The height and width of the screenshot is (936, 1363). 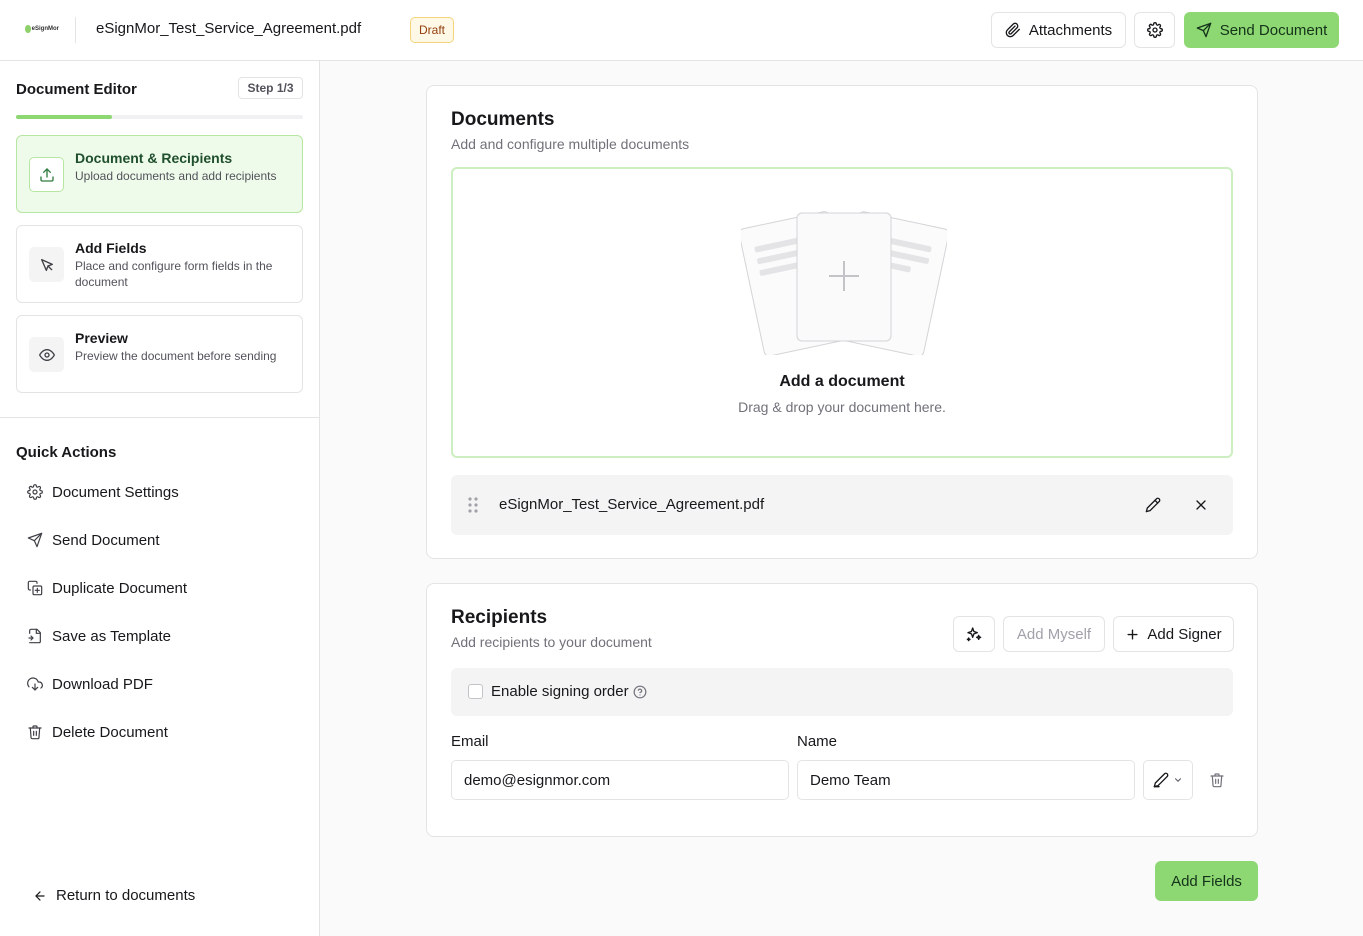 I want to click on sidebar-divider, so click(x=159, y=417).